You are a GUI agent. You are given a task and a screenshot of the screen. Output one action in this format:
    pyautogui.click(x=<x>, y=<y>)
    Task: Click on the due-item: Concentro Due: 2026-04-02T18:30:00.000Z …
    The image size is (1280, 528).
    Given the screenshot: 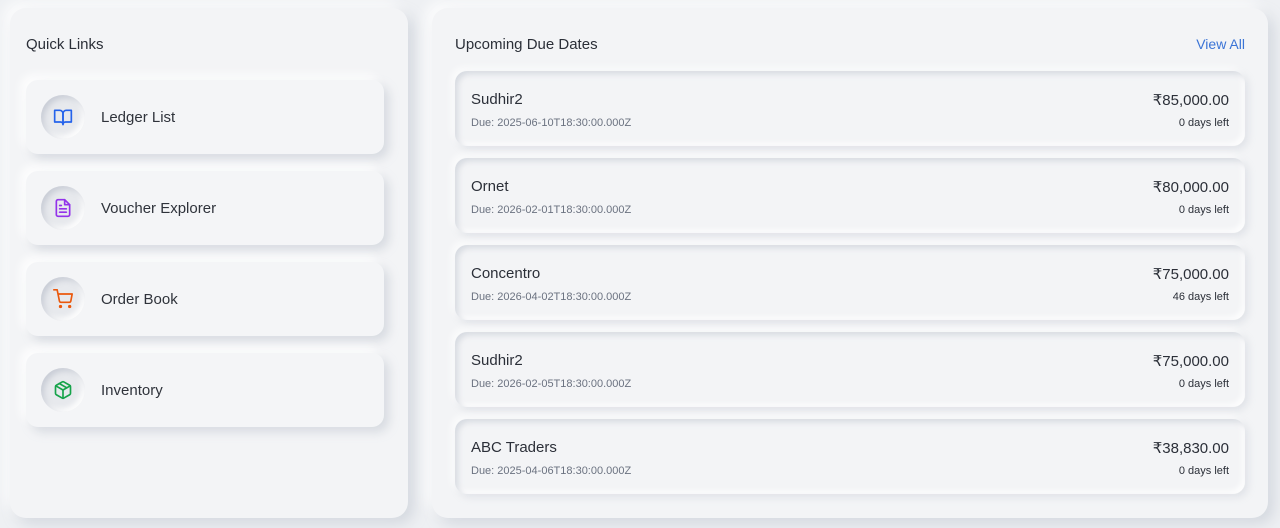 What is the action you would take?
    pyautogui.click(x=850, y=282)
    